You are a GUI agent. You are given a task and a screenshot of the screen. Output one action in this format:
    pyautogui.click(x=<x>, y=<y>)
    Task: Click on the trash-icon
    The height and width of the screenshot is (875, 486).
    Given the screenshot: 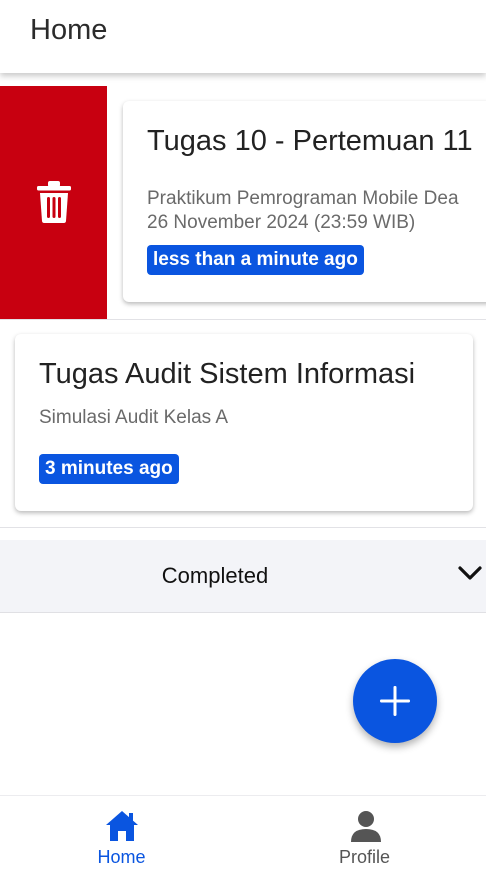 What is the action you would take?
    pyautogui.click(x=54, y=202)
    